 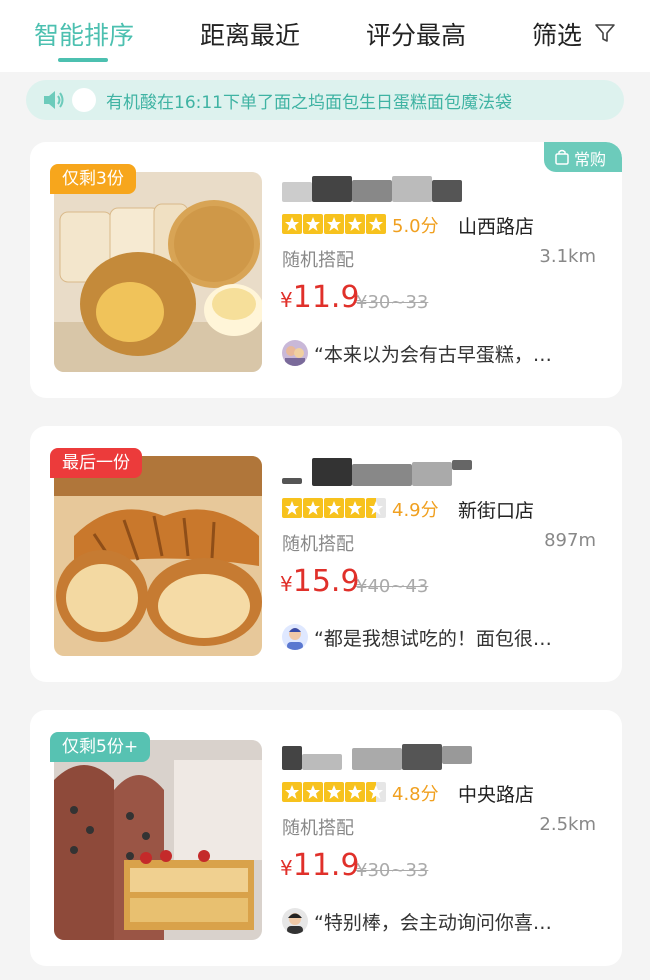 What do you see at coordinates (570, 540) in the screenshot?
I see `store-distance: 897m` at bounding box center [570, 540].